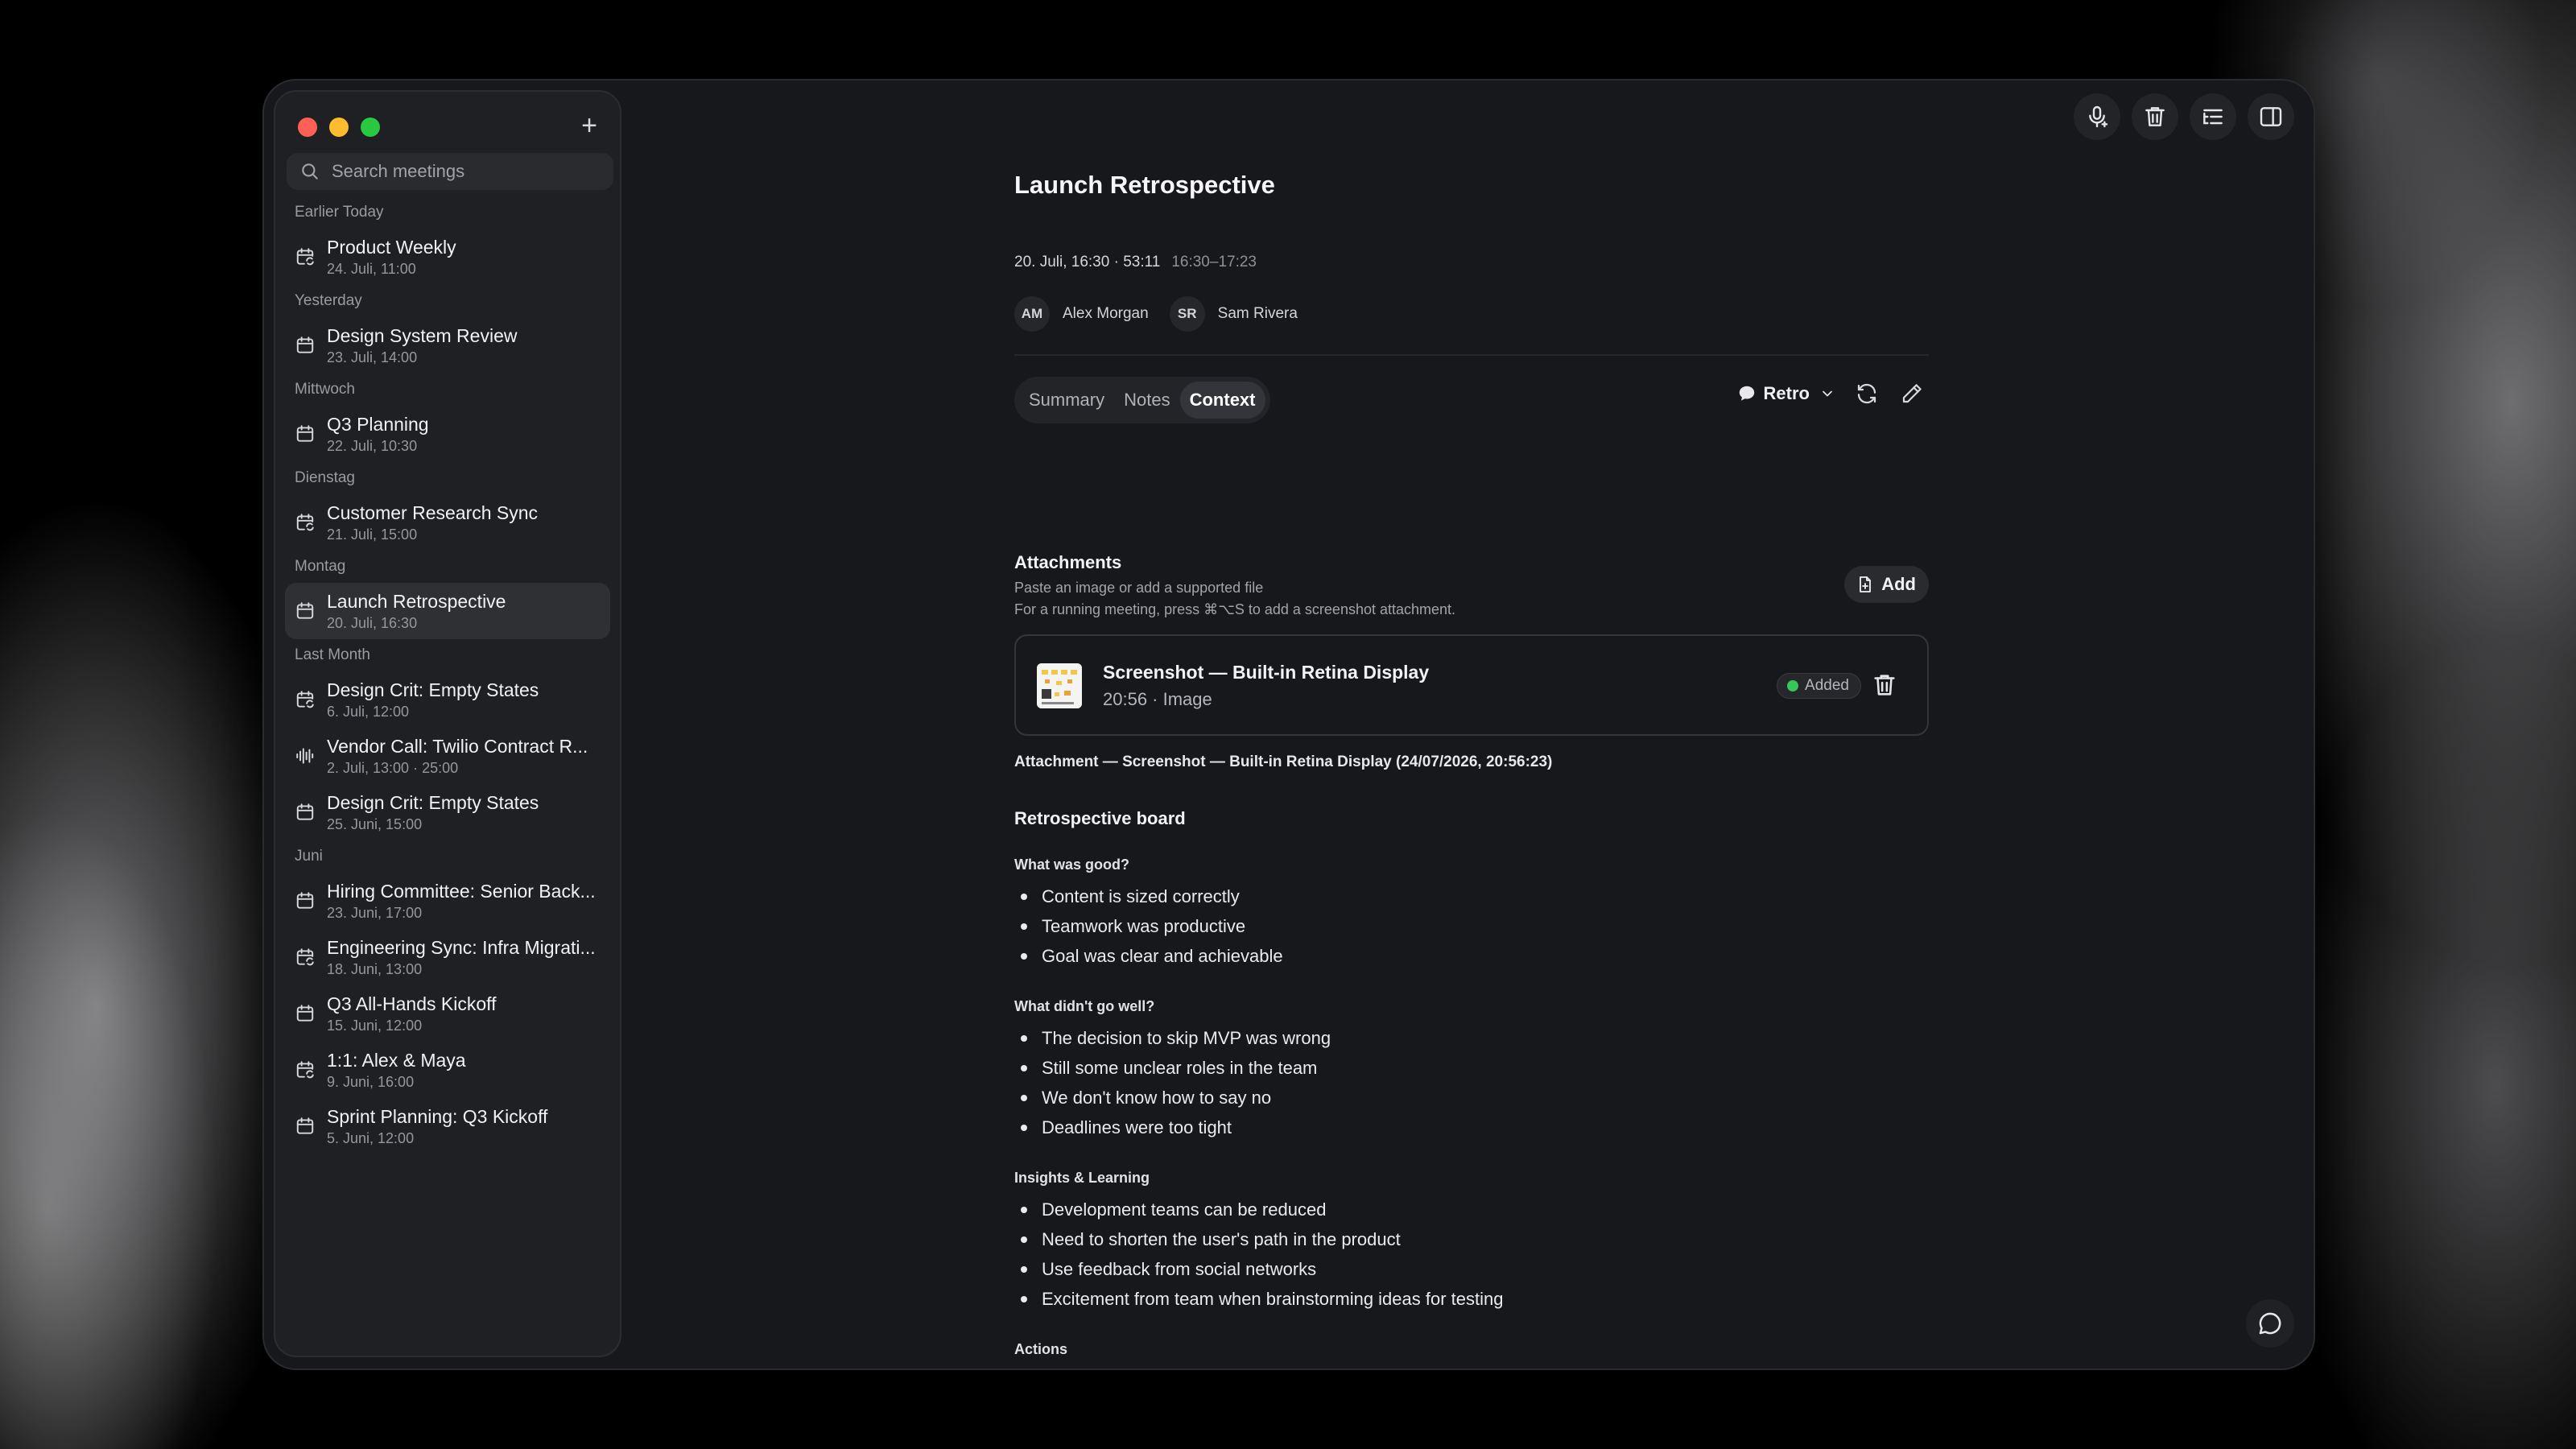  I want to click on search-bar, so click(450, 171).